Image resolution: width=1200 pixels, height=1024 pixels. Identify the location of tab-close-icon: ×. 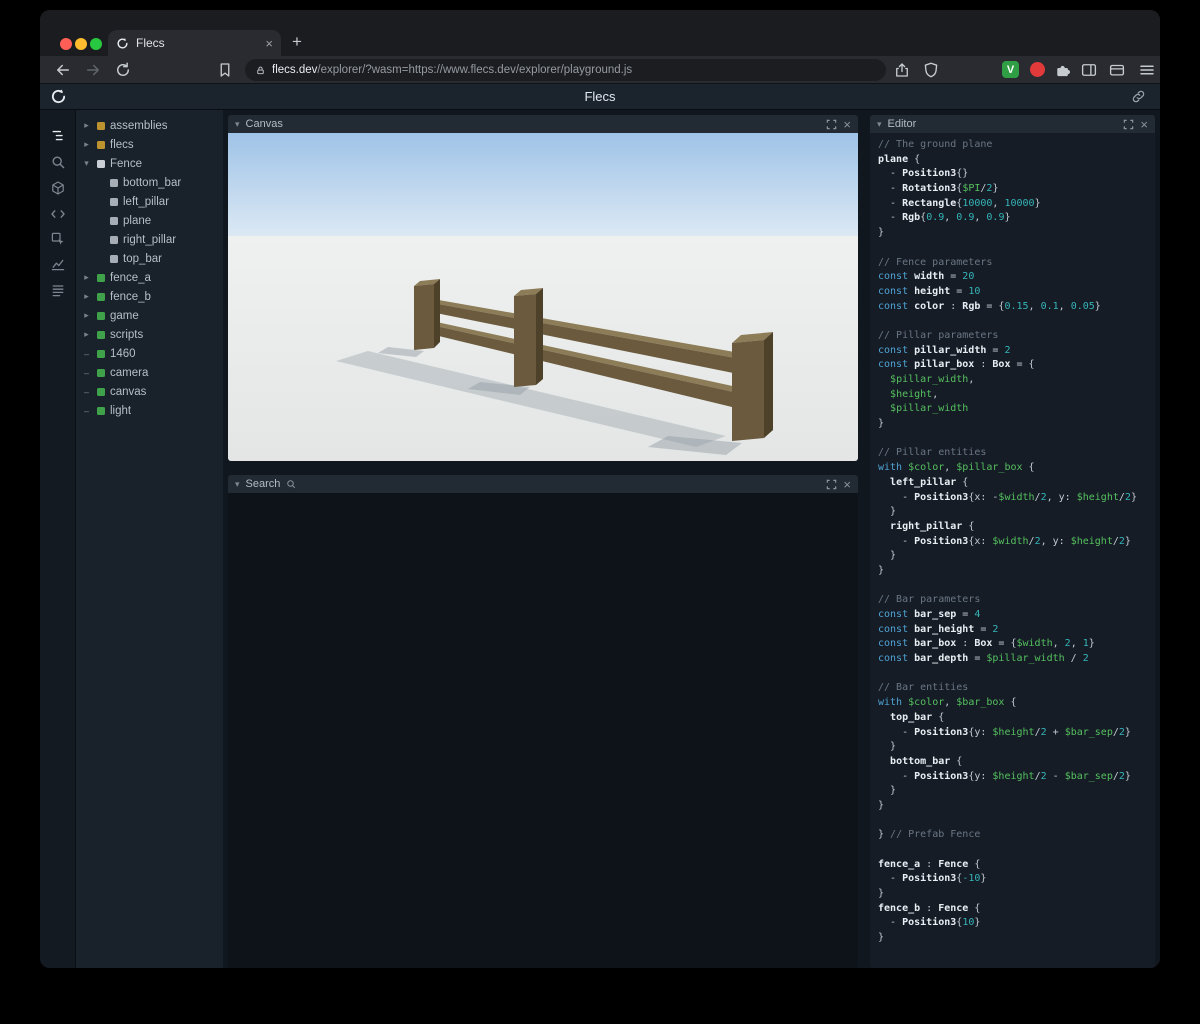
(269, 43).